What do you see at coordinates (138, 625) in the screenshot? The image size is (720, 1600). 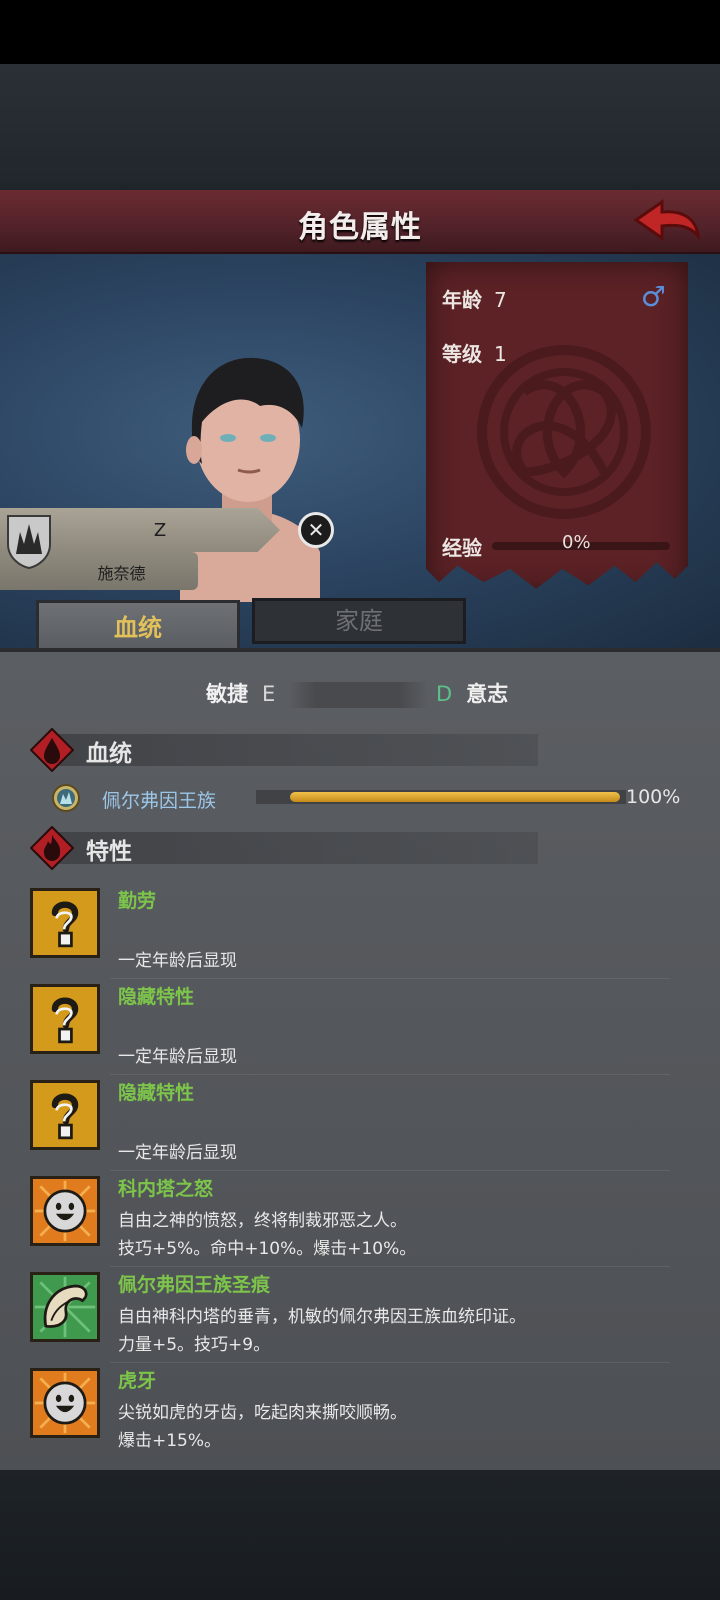 I see `tab-lineage: 血统` at bounding box center [138, 625].